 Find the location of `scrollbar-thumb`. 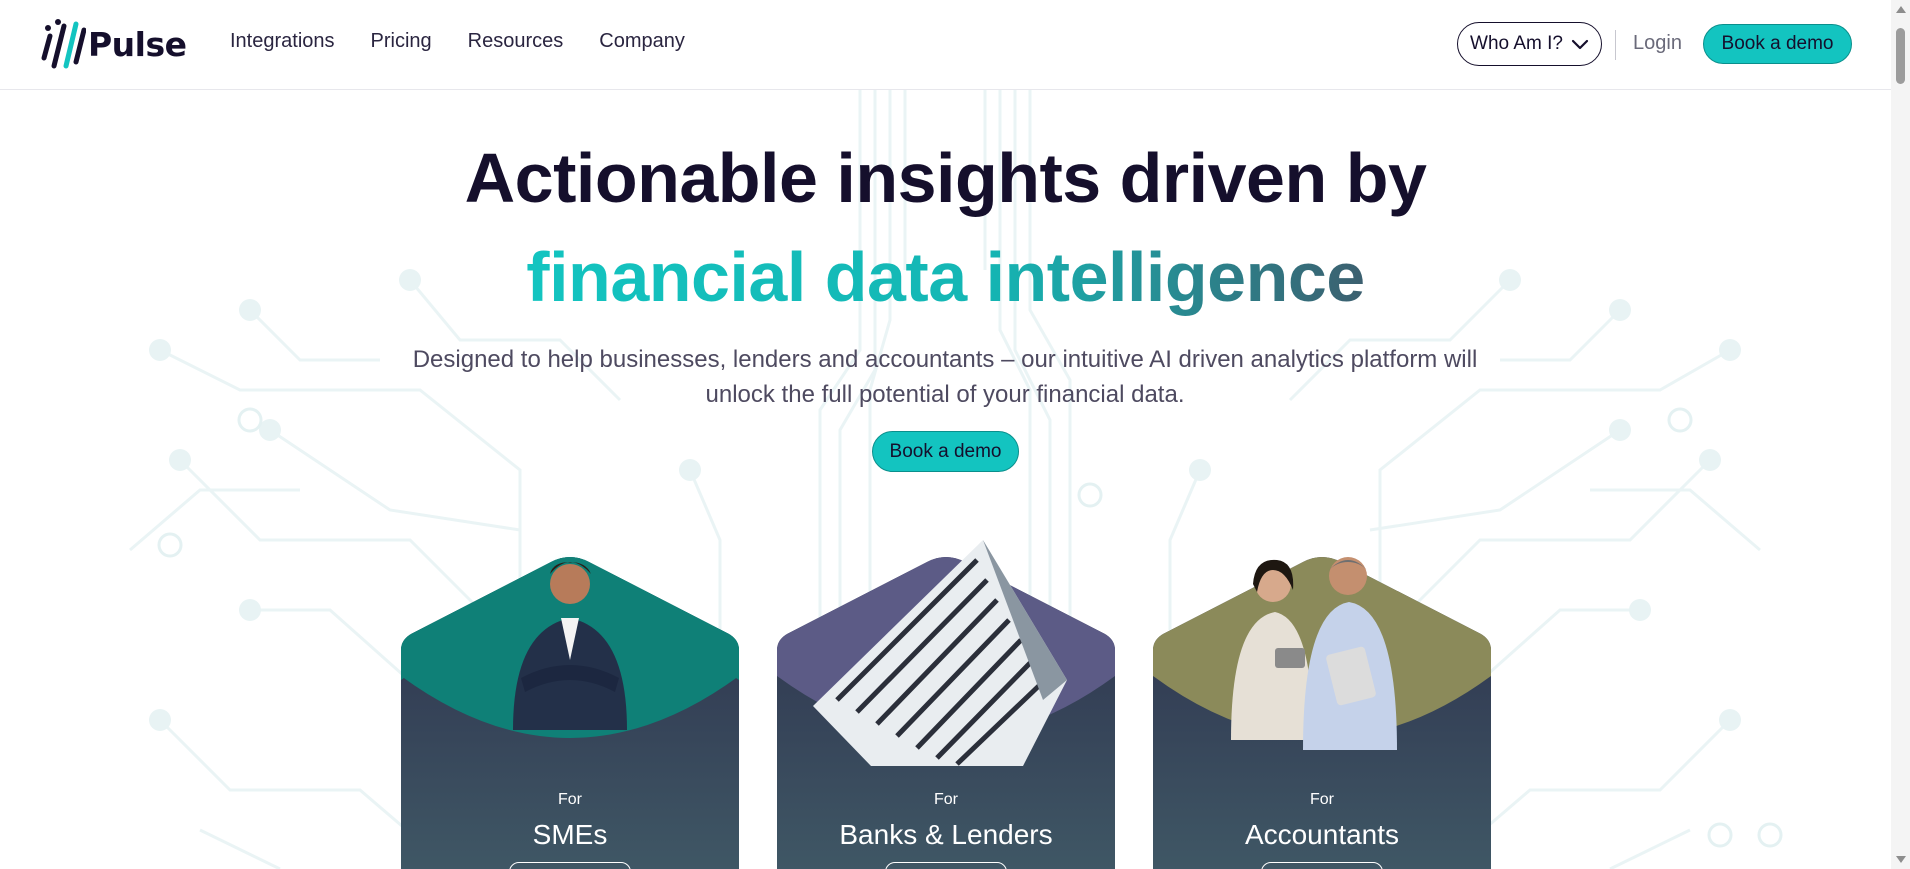

scrollbar-thumb is located at coordinates (1900, 56).